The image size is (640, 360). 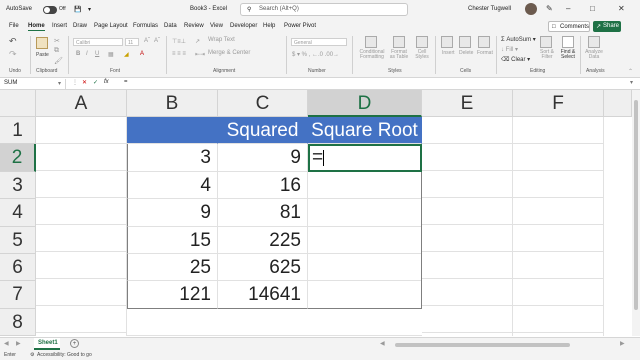 I want to click on redo-icon: ↷, so click(x=13, y=54).